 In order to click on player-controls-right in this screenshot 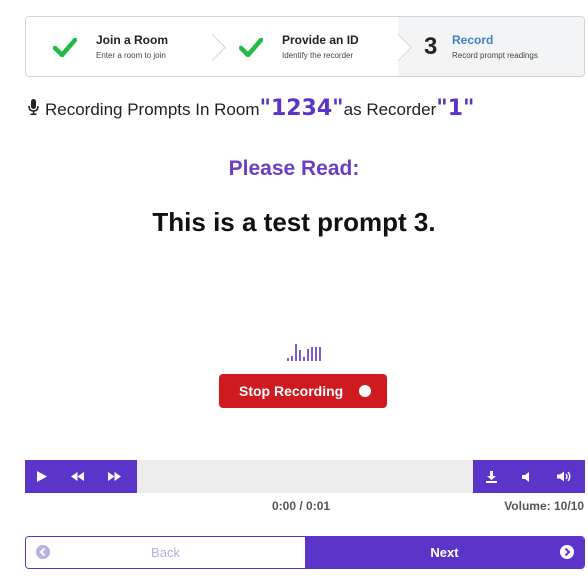, I will do `click(529, 476)`.